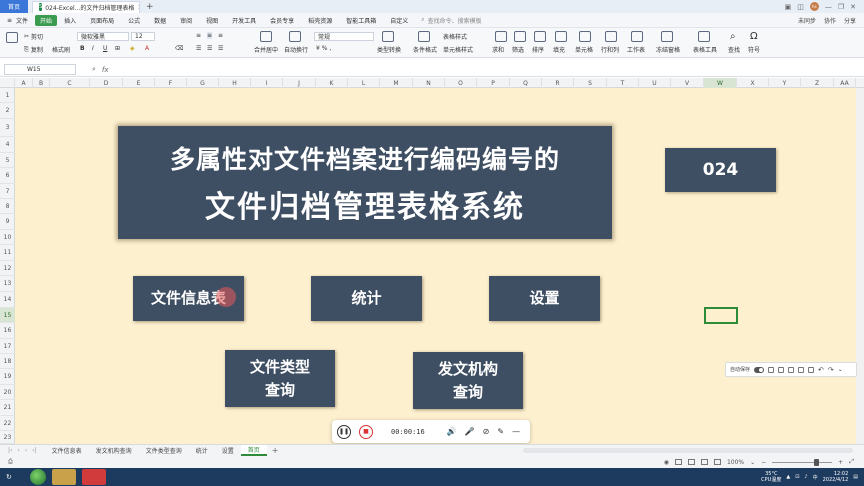 Image resolution: width=864 pixels, height=486 pixels. Describe the element at coordinates (470, 431) in the screenshot. I see `microphone-icon: 🎤` at that location.